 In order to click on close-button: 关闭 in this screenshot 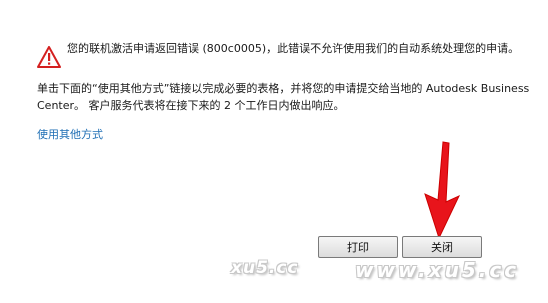, I will do `click(442, 247)`.